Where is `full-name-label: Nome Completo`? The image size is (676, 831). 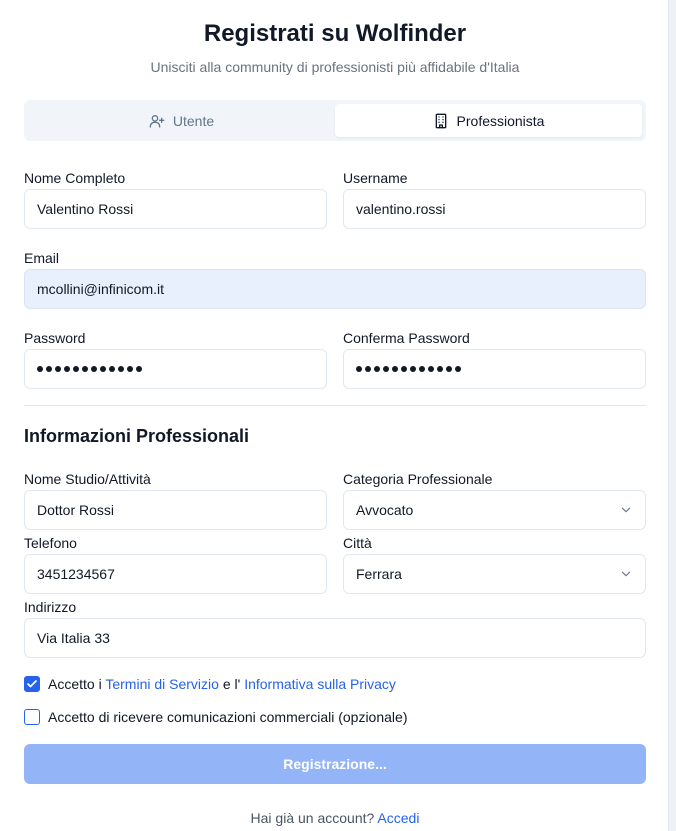 full-name-label: Nome Completo is located at coordinates (75, 178).